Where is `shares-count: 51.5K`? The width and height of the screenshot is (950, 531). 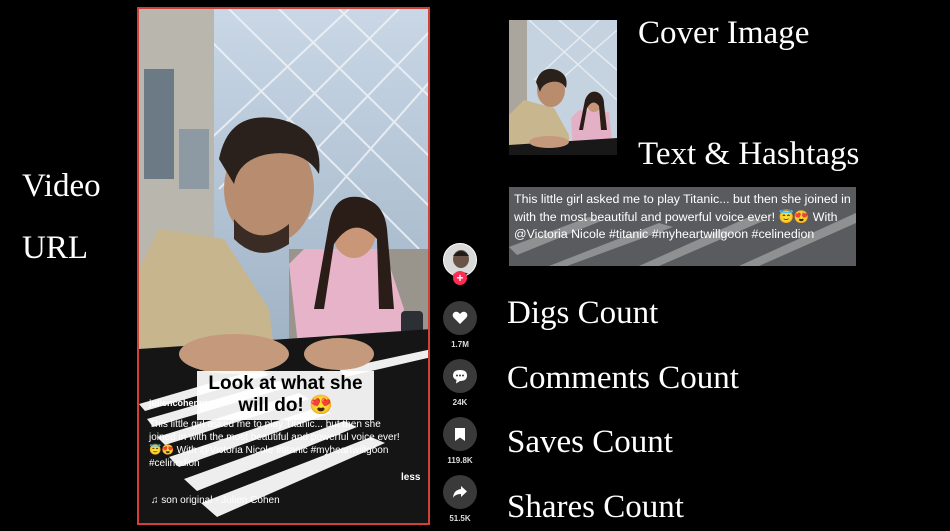
shares-count: 51.5K is located at coordinates (460, 518).